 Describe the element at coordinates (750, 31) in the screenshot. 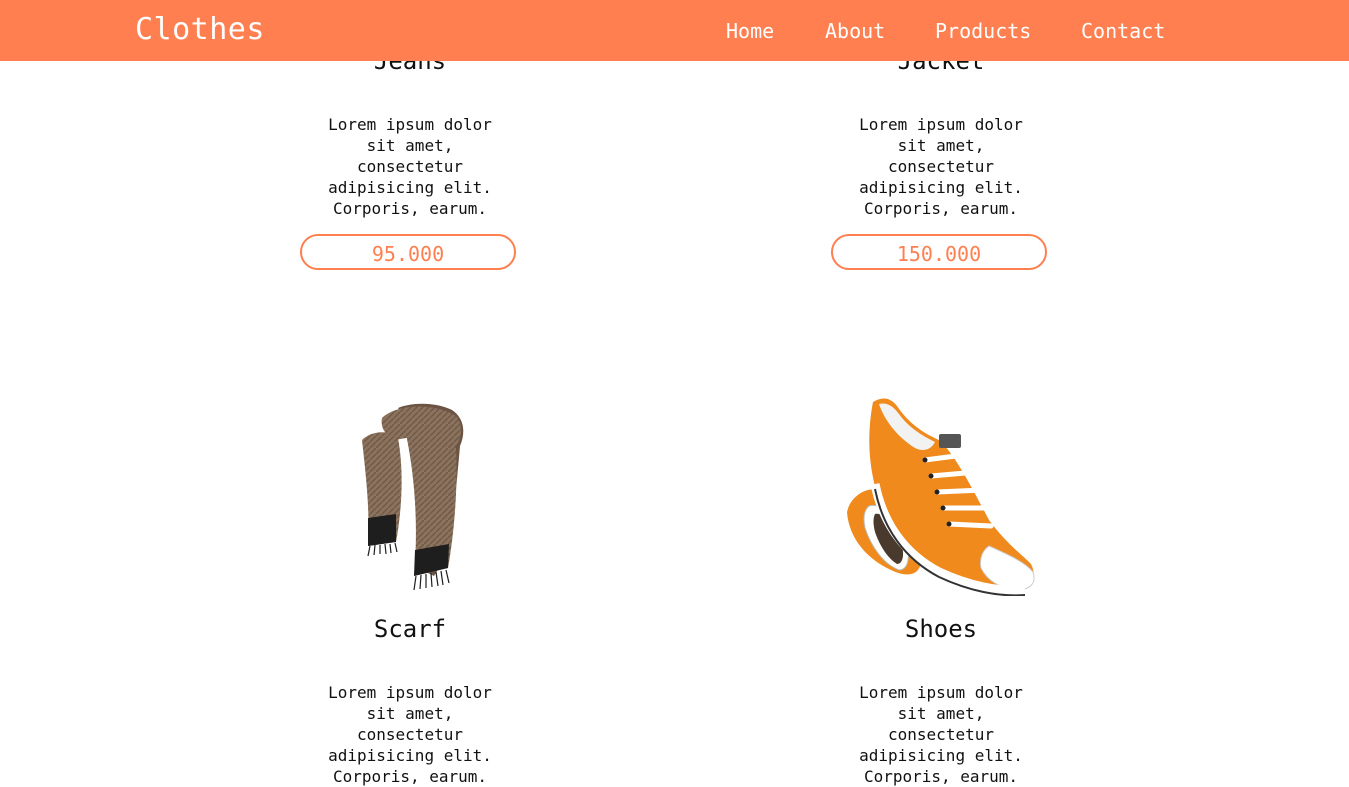

I see `nav-link-home: Home` at that location.